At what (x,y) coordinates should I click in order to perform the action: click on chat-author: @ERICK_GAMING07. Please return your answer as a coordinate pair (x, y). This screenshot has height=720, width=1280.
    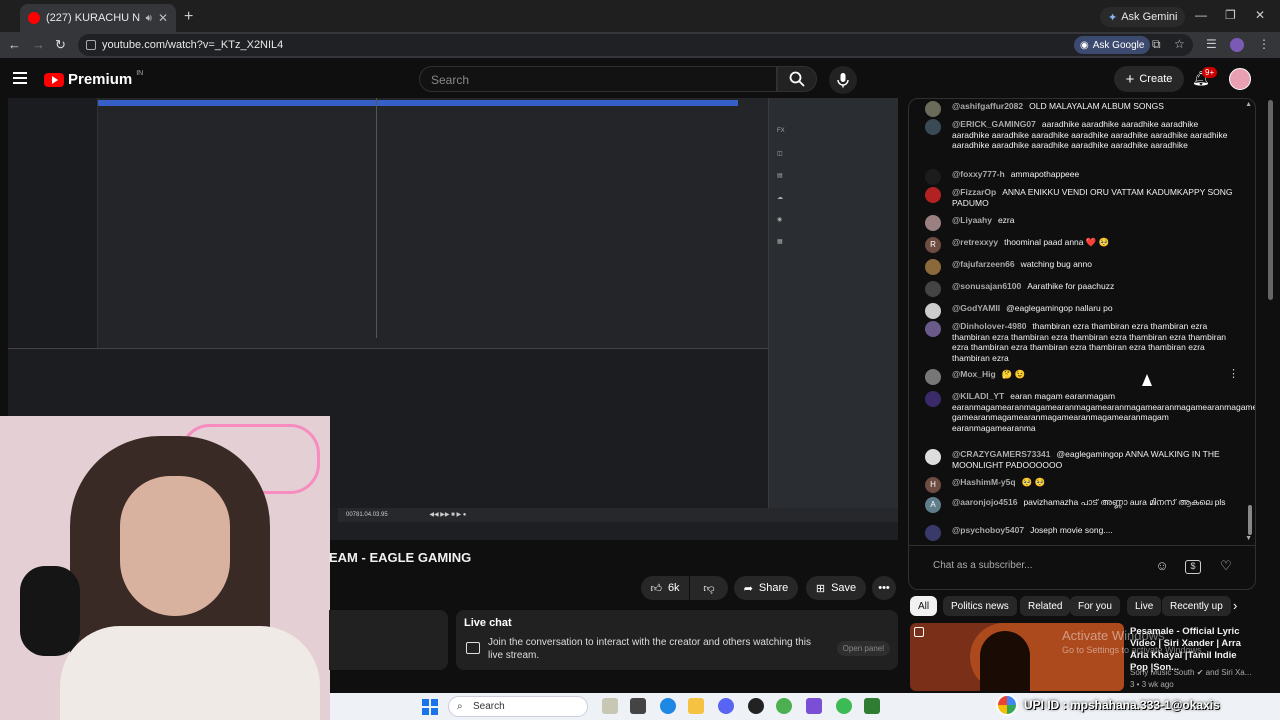
    Looking at the image, I should click on (994, 124).